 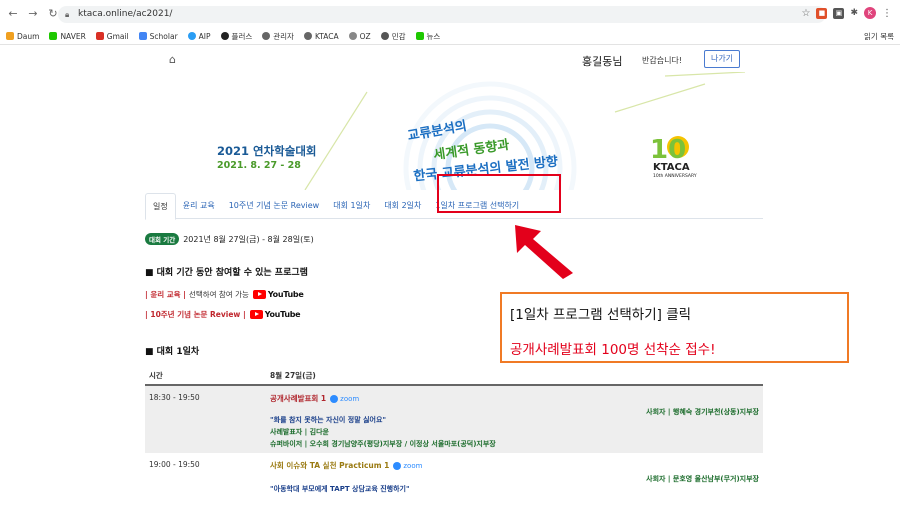 What do you see at coordinates (427, 36) in the screenshot?
I see `bookmark-item: 뉴스` at bounding box center [427, 36].